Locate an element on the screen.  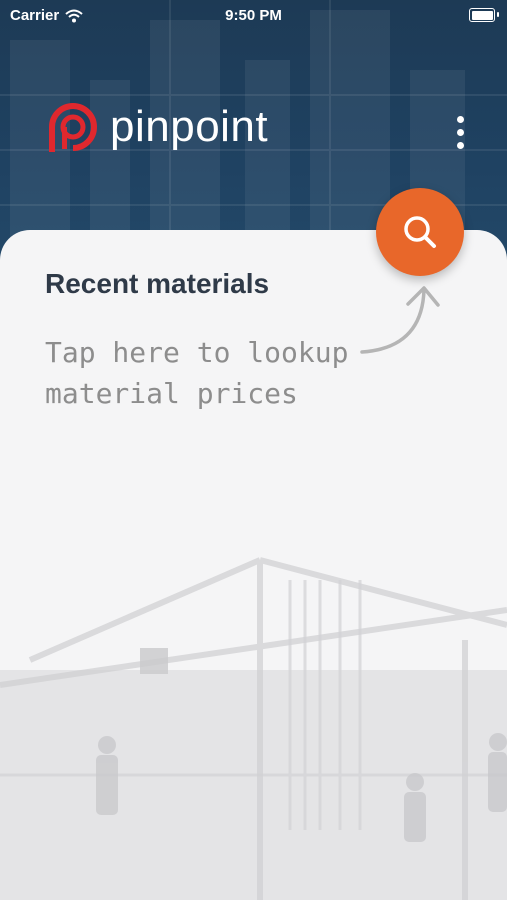
app-name: pinpoint is located at coordinates (189, 126).